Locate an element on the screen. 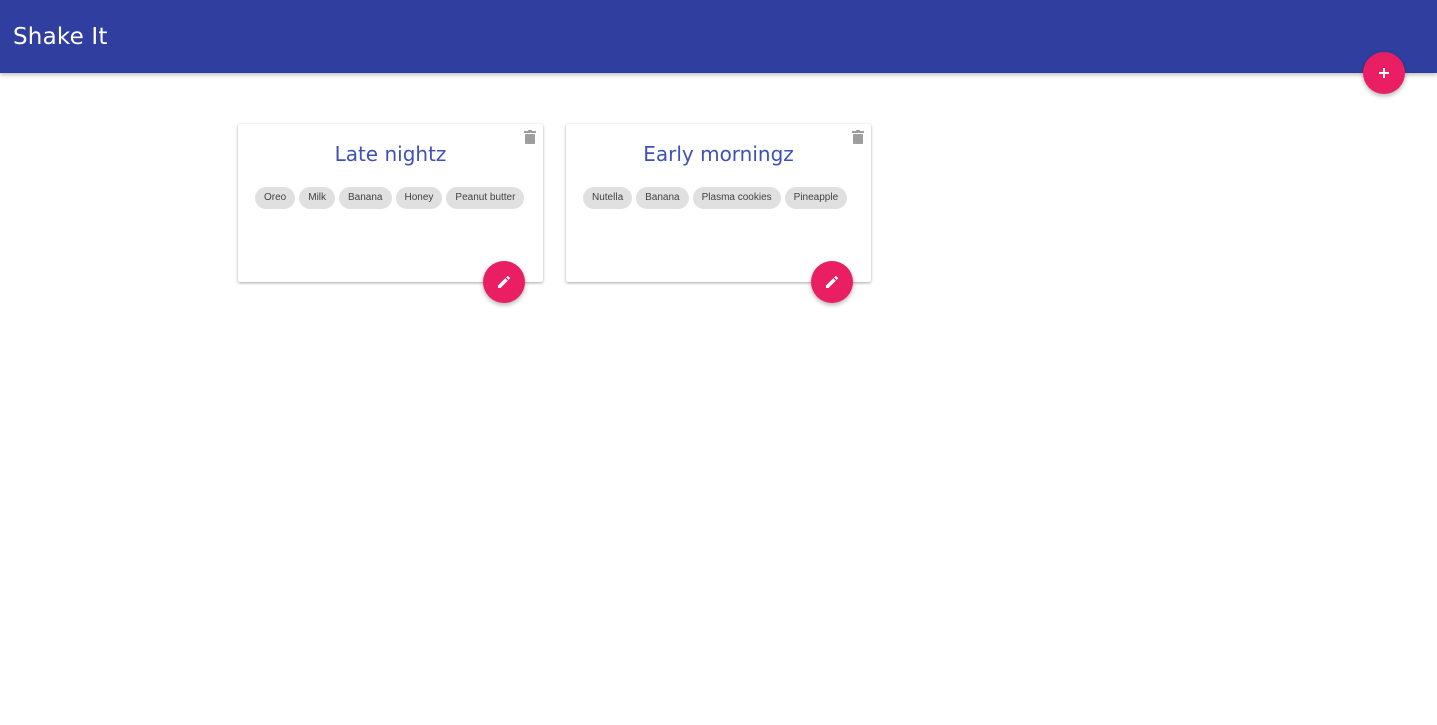 Image resolution: width=1437 pixels, height=725 pixels. add-shake-button is located at coordinates (1384, 73).